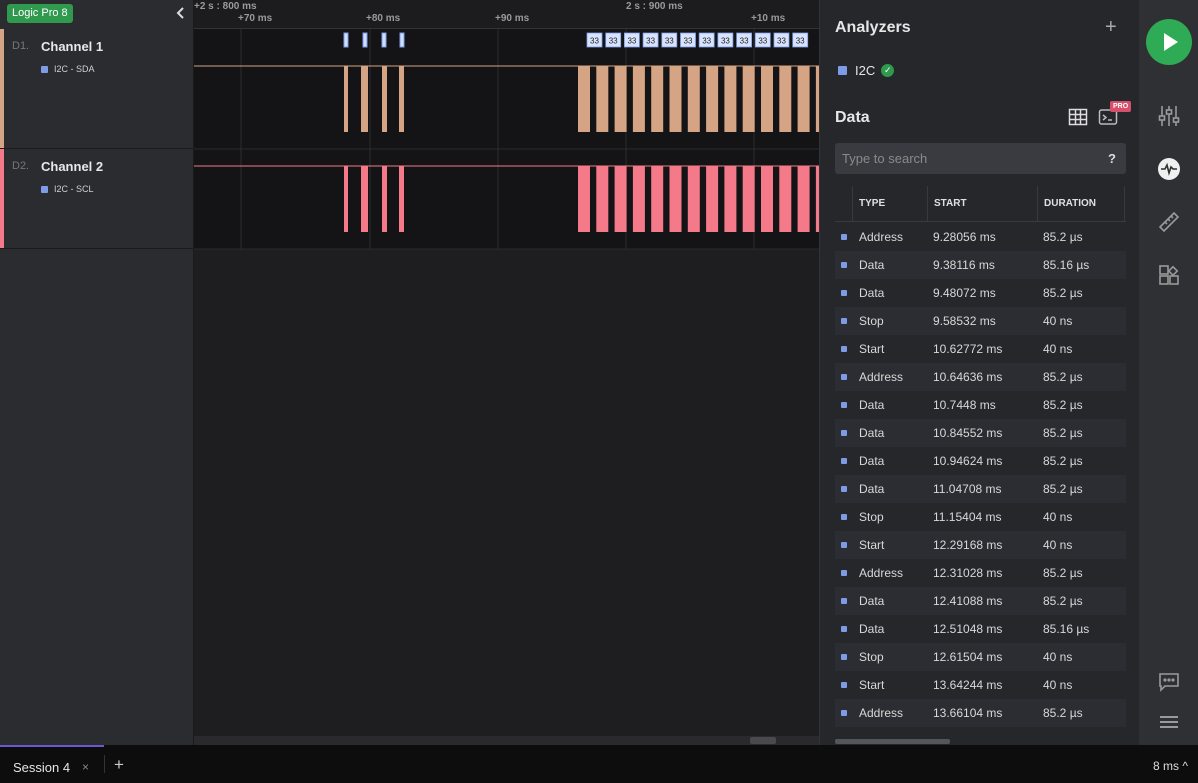 The height and width of the screenshot is (783, 1198). What do you see at coordinates (74, 189) in the screenshot?
I see `channel-analyzer-text: I2C - SCL` at bounding box center [74, 189].